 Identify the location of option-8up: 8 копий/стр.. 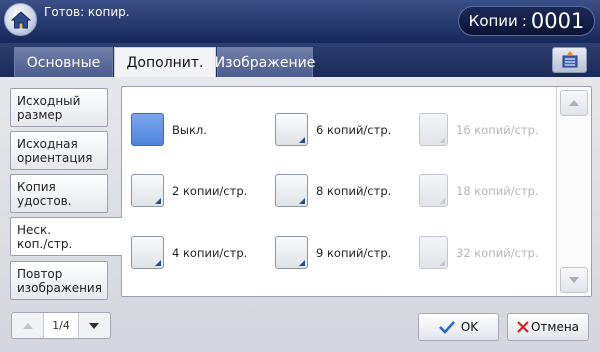
(333, 190).